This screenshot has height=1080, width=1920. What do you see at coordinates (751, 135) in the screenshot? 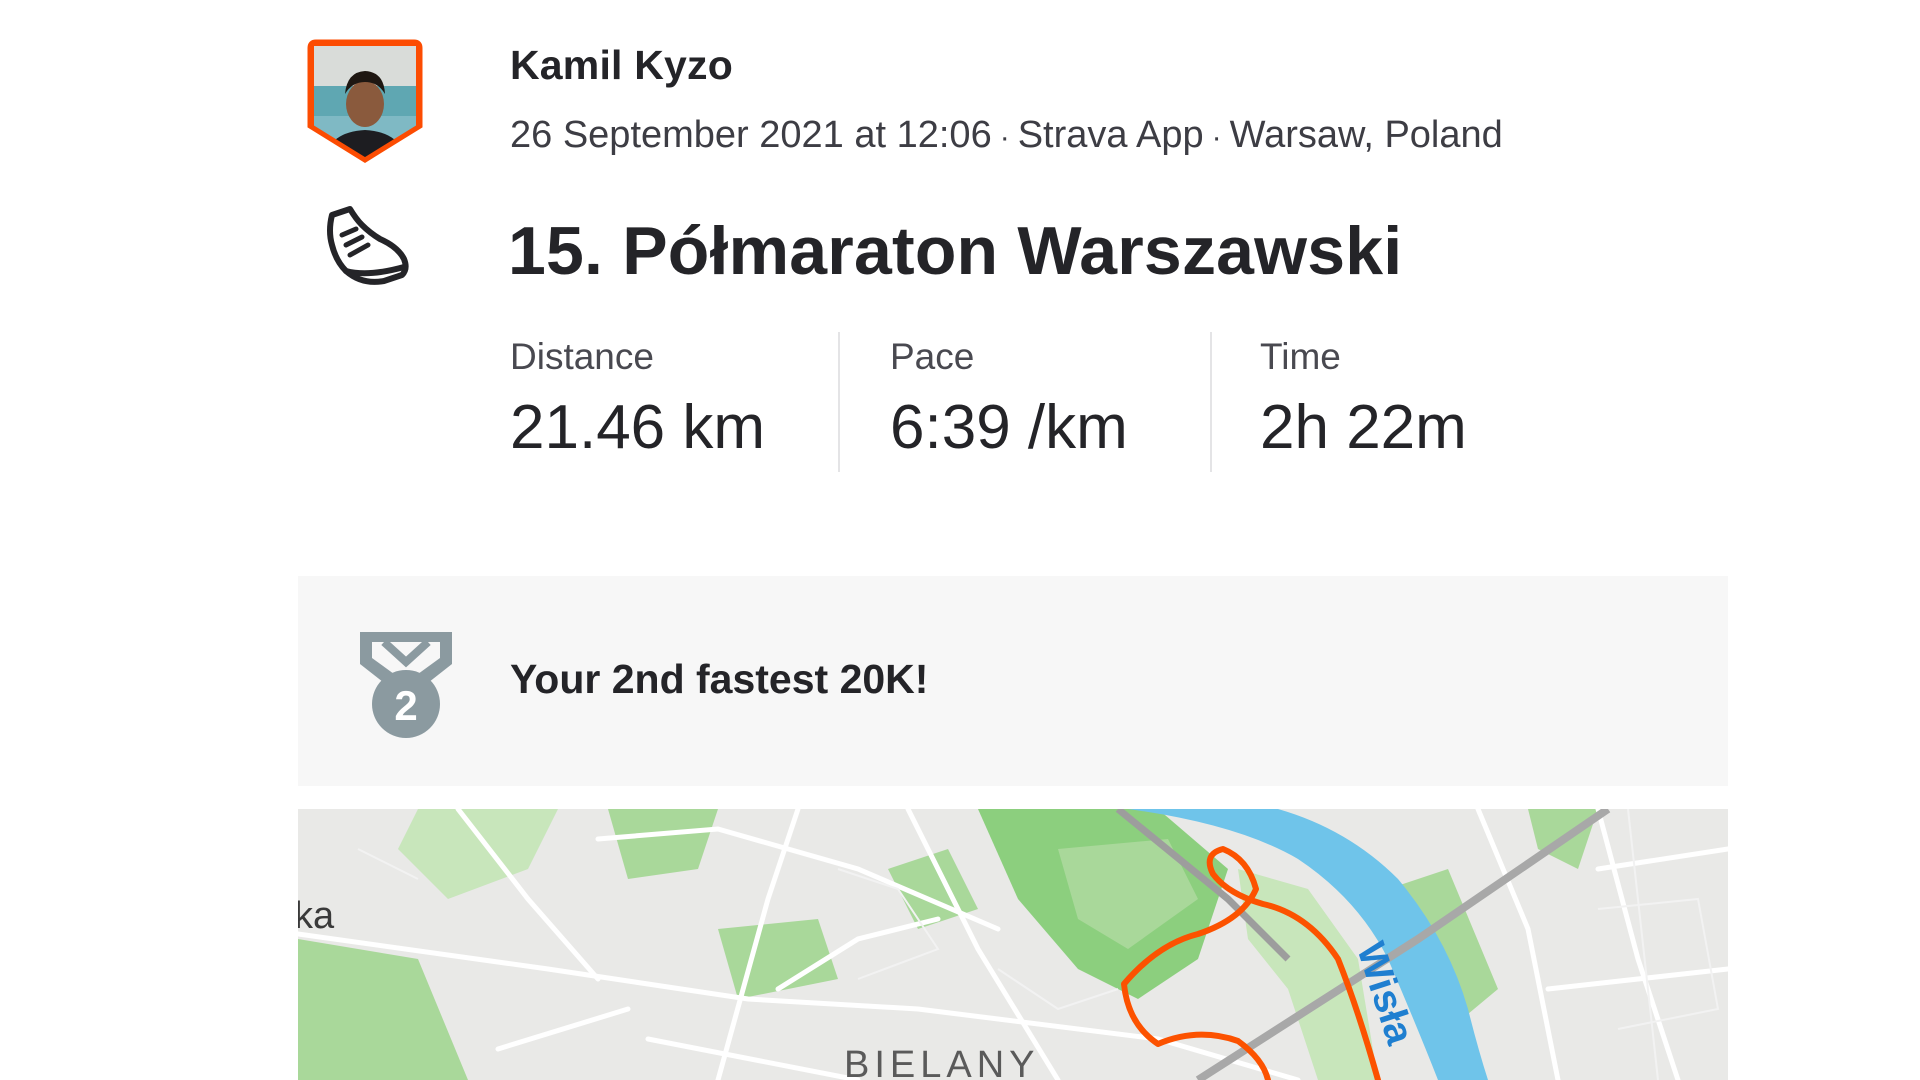
I see `activity-date-time: 26 September 2021 at 12:06` at bounding box center [751, 135].